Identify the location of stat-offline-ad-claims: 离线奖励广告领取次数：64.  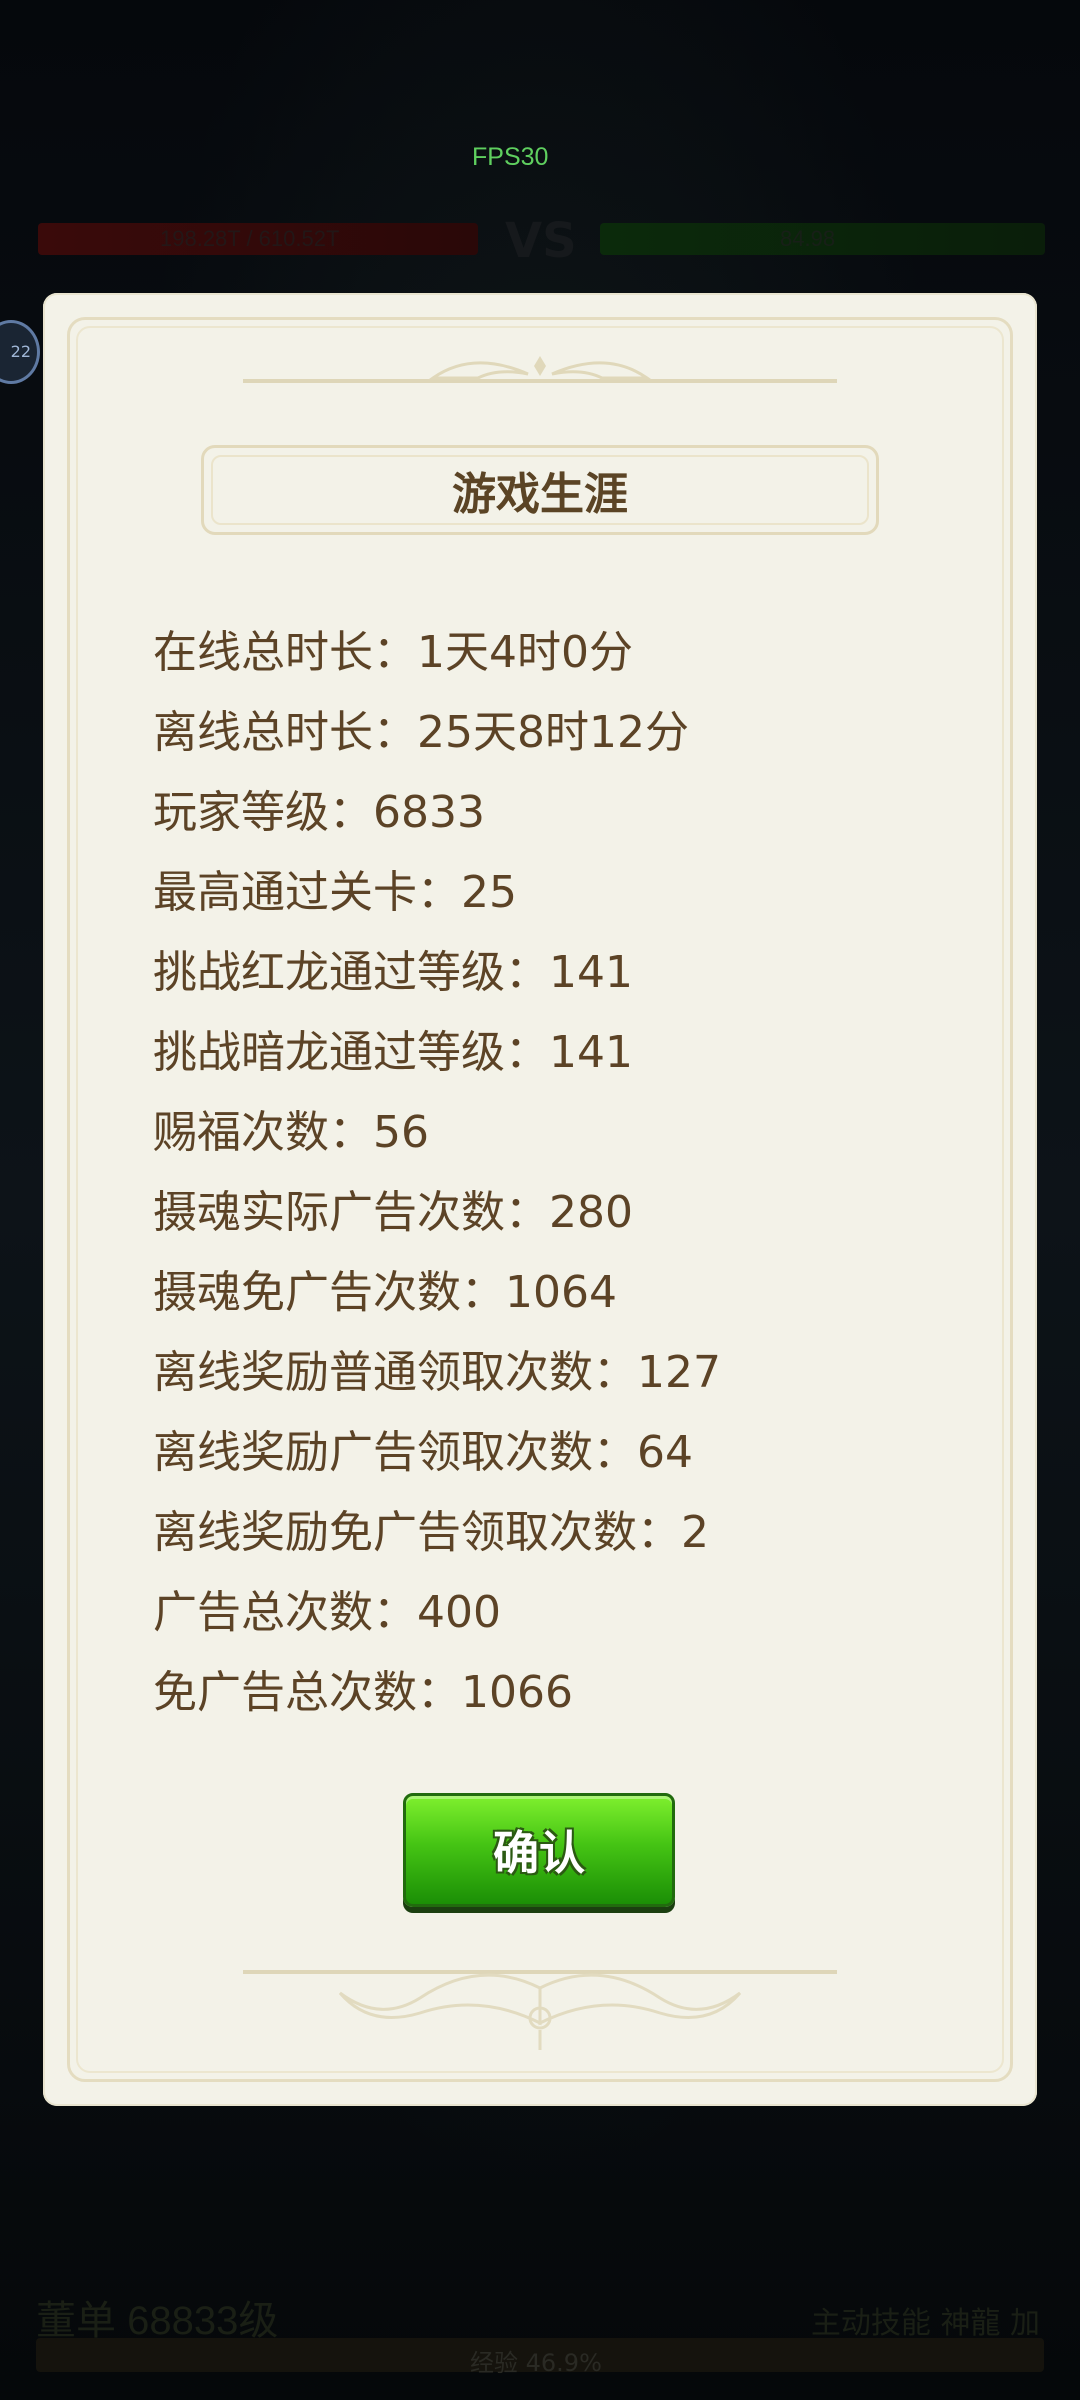
(423, 1452).